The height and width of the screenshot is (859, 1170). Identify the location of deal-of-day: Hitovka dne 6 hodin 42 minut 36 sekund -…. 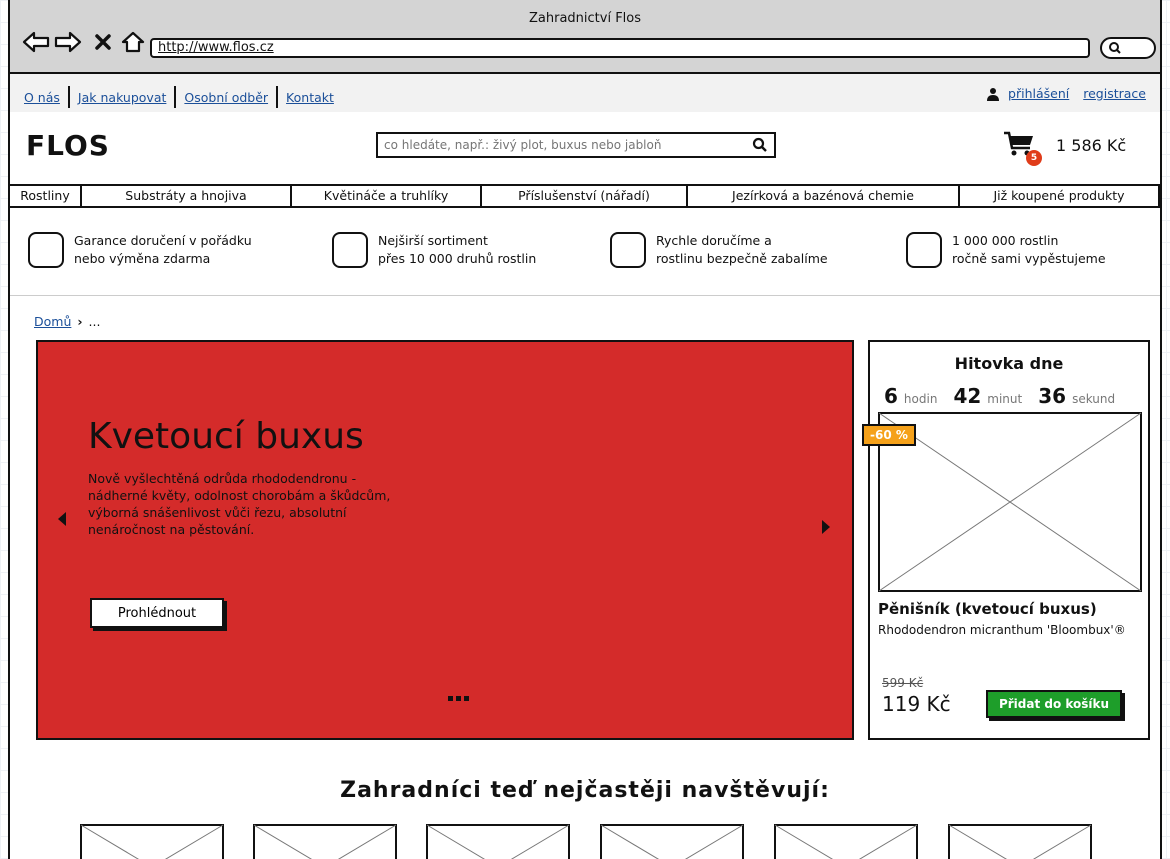
(1006, 540).